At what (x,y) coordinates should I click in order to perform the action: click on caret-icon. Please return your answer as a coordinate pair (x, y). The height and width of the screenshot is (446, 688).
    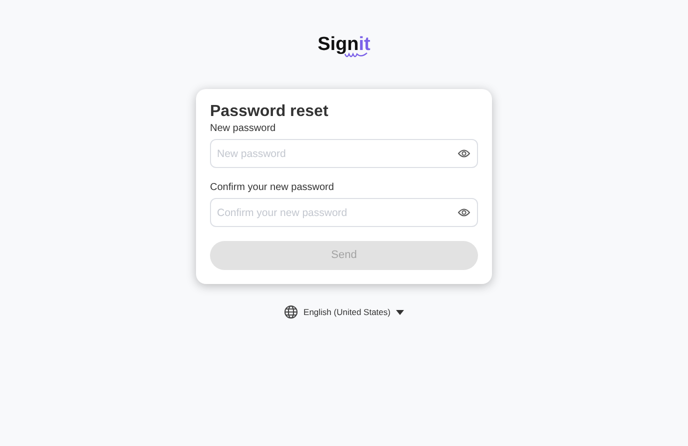
    Looking at the image, I should click on (400, 312).